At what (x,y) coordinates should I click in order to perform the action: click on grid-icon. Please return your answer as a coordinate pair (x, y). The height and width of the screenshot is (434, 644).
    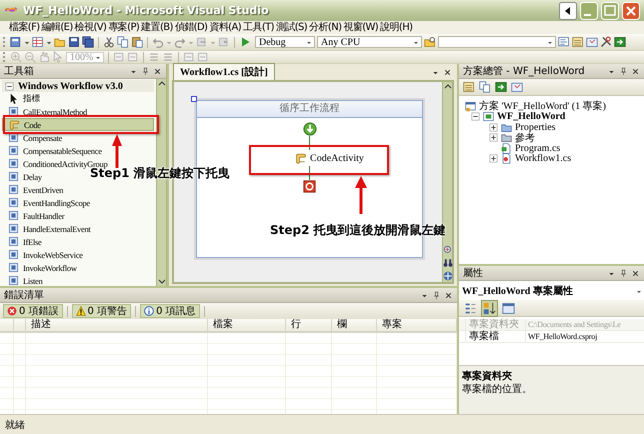
    Looking at the image, I should click on (38, 42).